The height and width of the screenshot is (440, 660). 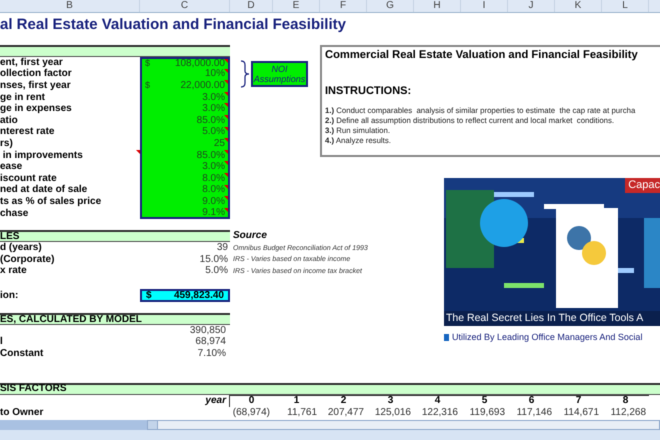 What do you see at coordinates (185, 144) in the screenshot?
I see `input-cell: 25` at bounding box center [185, 144].